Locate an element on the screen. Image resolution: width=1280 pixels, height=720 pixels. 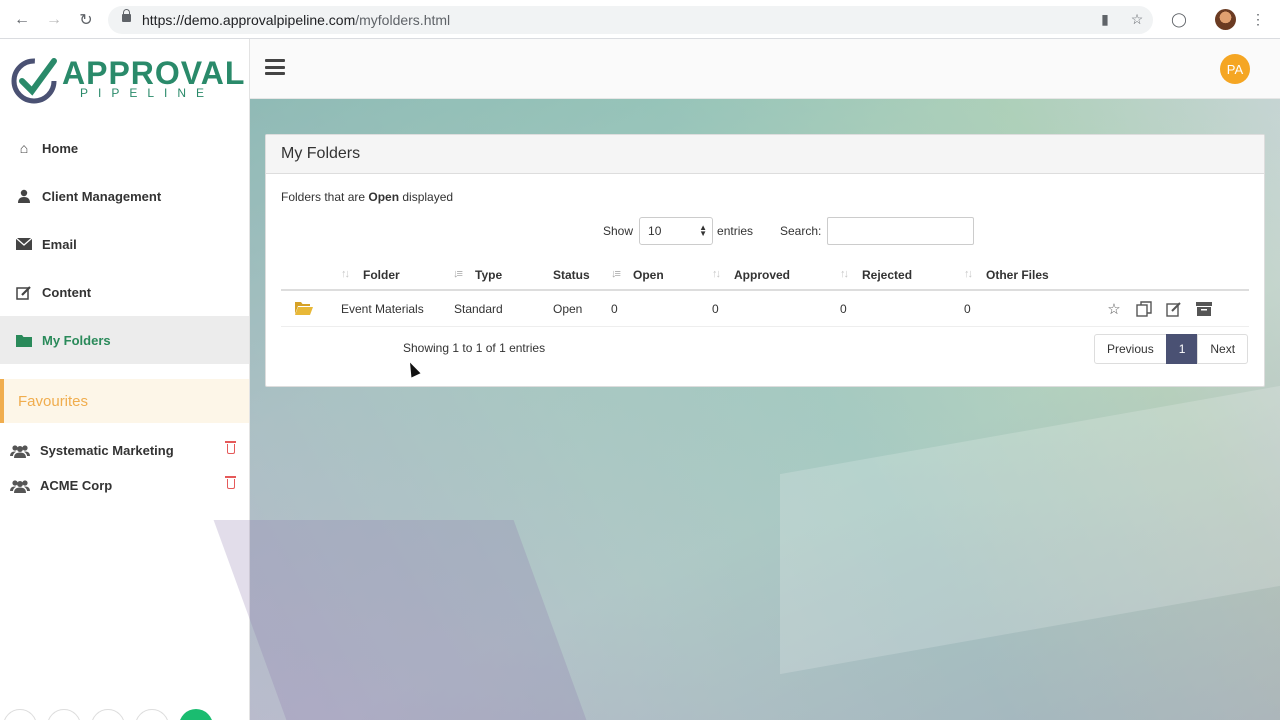
envelope-icon is located at coordinates (24, 244).